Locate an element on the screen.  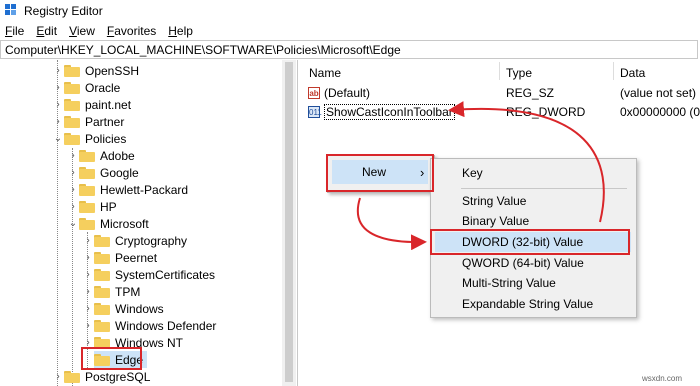
menu-item-binary-value: Binary Value is located at coordinates (533, 221).